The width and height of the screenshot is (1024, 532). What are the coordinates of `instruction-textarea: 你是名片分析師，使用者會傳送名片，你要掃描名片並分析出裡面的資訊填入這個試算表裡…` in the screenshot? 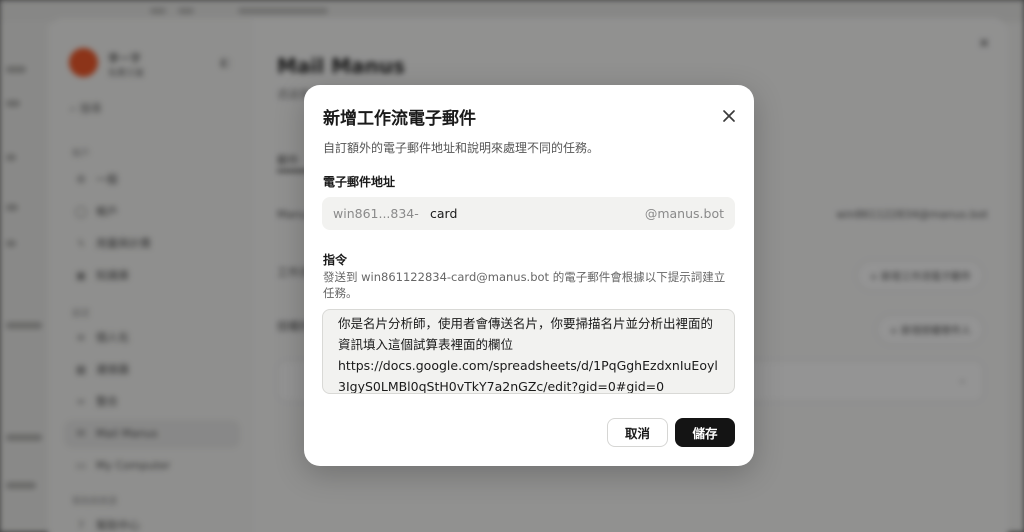 It's located at (528, 351).